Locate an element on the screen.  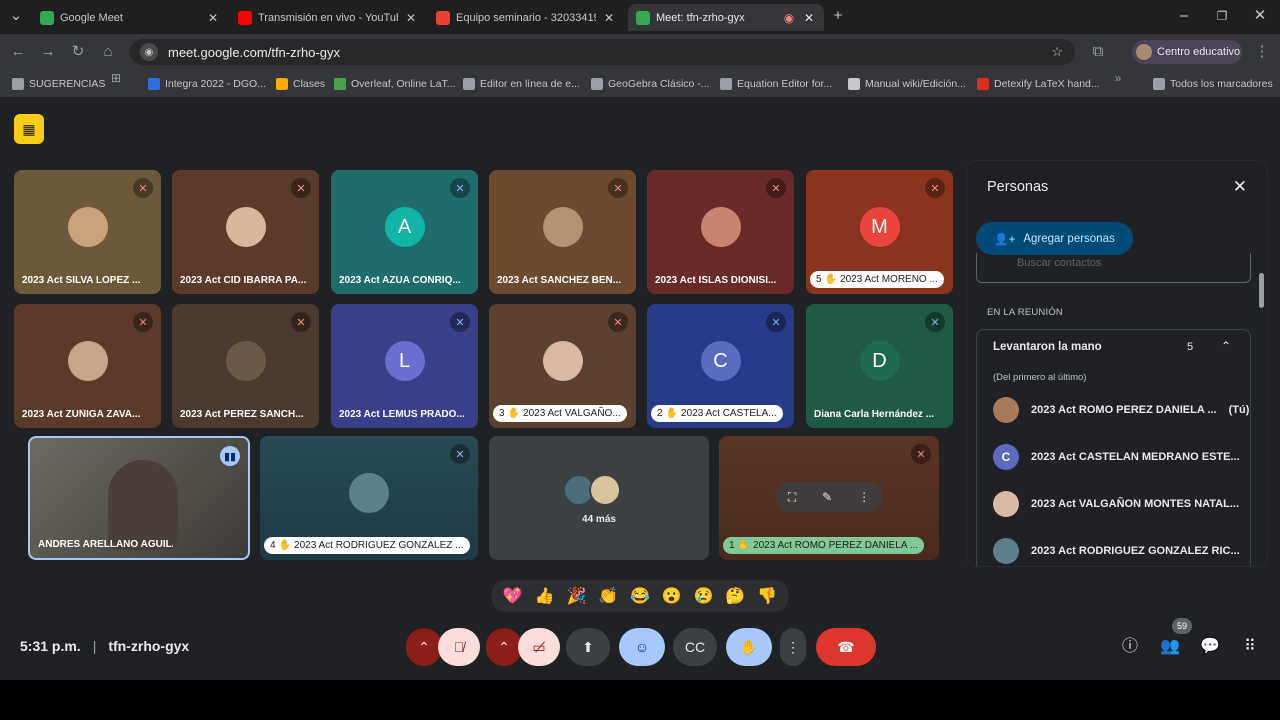
profile-chip: Centro educativo is located at coordinates (1187, 52).